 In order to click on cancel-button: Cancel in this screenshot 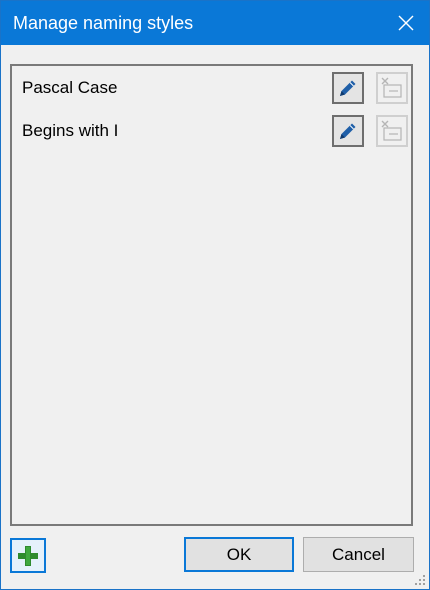, I will do `click(358, 554)`.